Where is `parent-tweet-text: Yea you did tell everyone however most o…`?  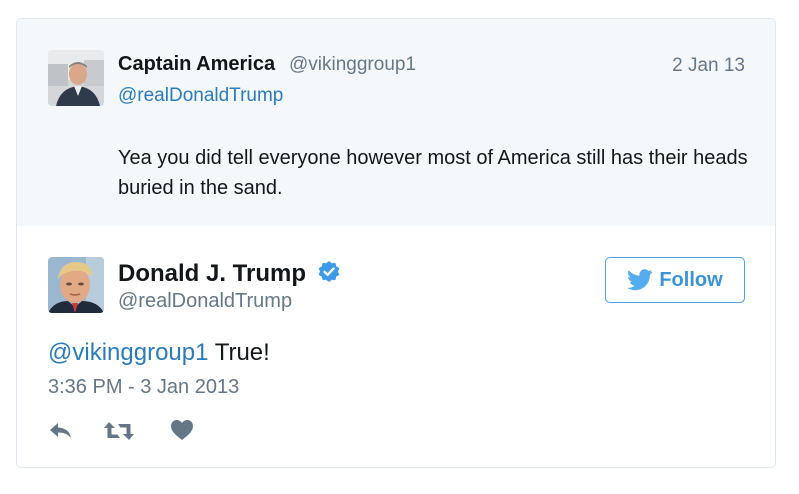 parent-tweet-text: Yea you did tell everyone however most o… is located at coordinates (433, 173).